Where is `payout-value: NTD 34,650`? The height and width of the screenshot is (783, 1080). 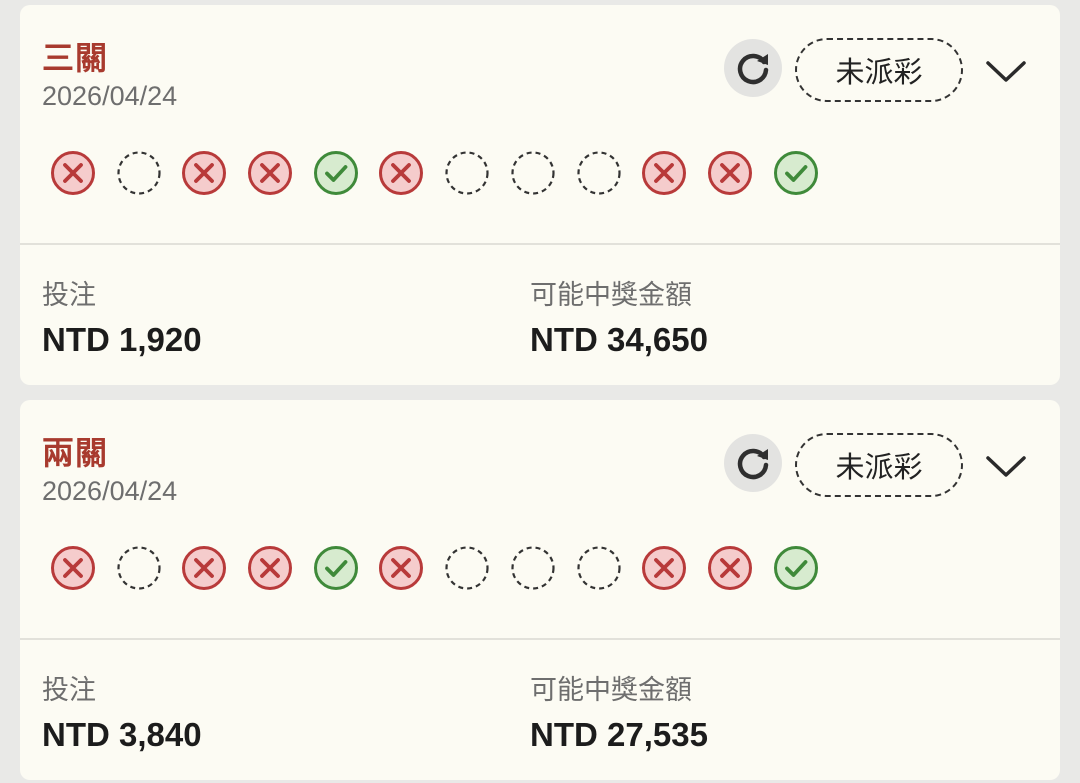
payout-value: NTD 34,650 is located at coordinates (619, 339).